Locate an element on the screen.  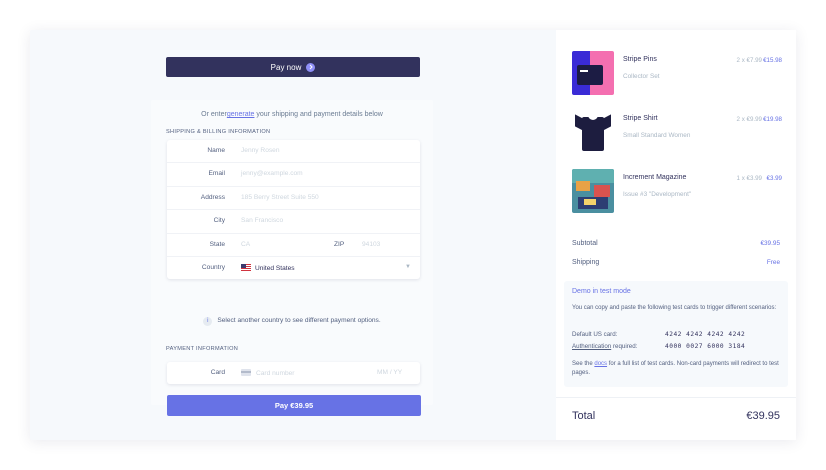
card-number-field: Card number is located at coordinates (267, 373).